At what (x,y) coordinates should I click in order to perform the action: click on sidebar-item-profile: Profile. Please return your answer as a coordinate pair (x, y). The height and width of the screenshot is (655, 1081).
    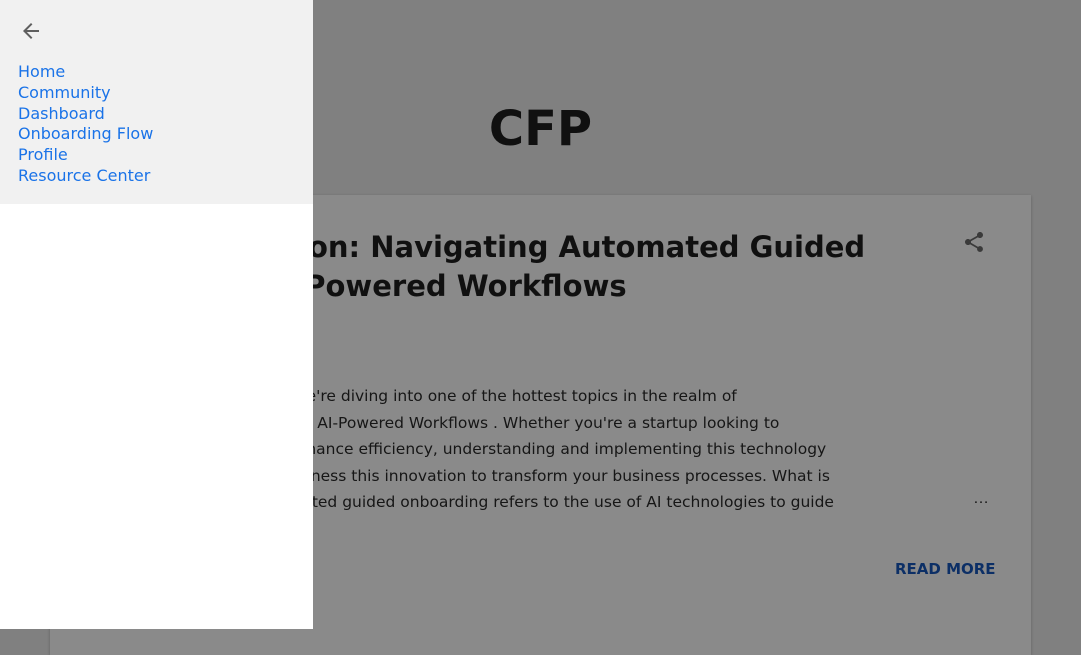
    Looking at the image, I should click on (85, 155).